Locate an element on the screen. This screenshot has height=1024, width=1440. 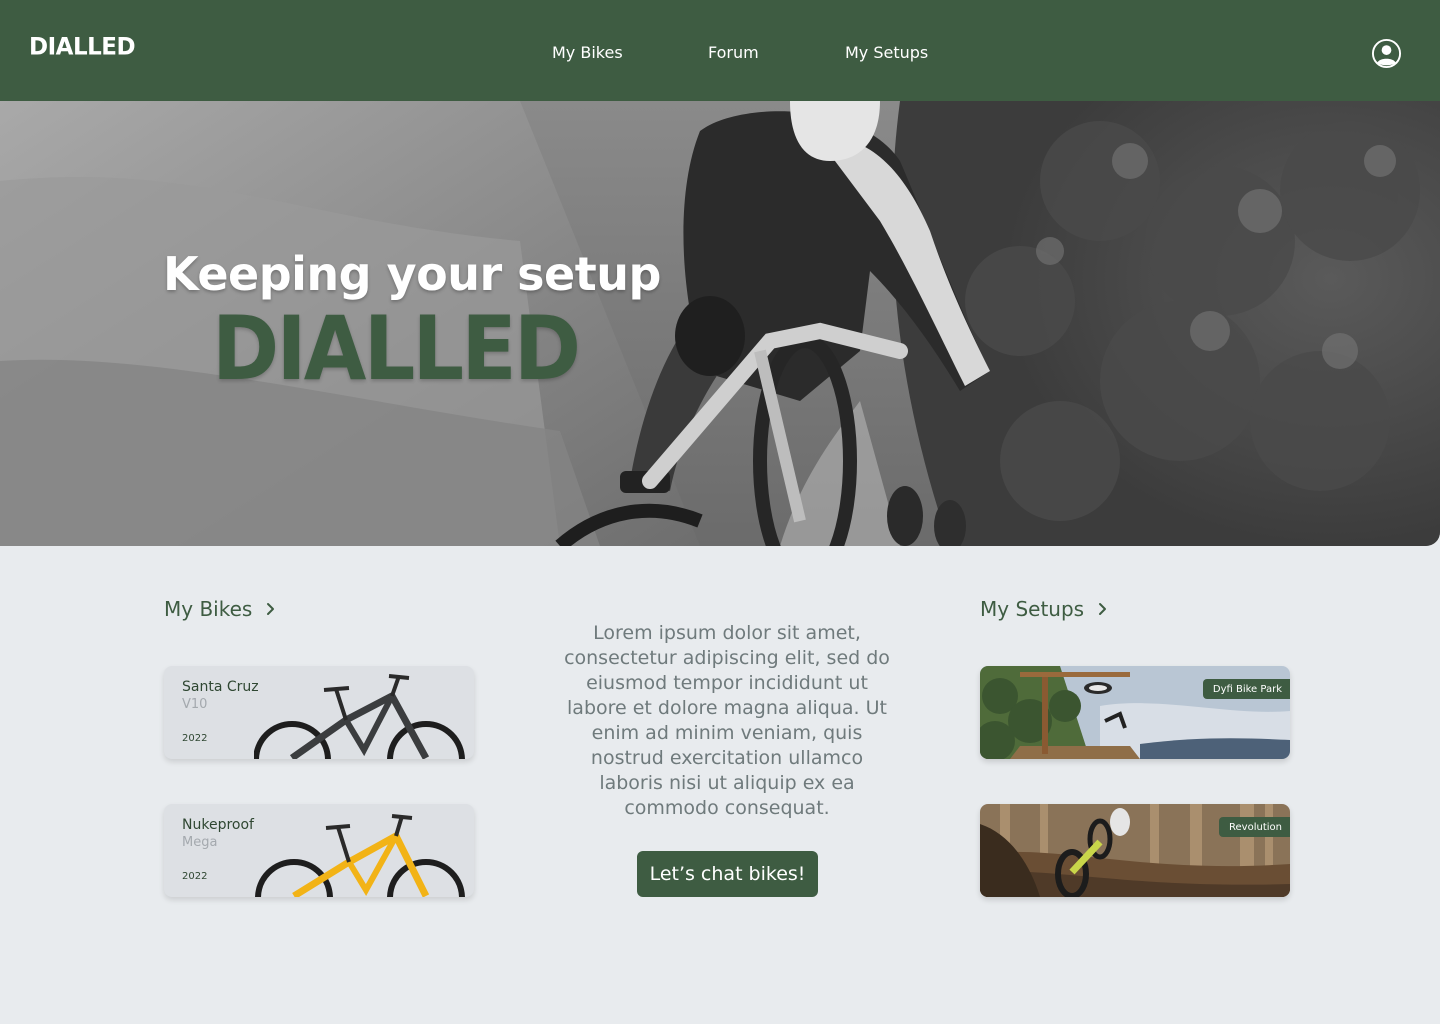
nav-my-setups: My Setups is located at coordinates (886, 52).